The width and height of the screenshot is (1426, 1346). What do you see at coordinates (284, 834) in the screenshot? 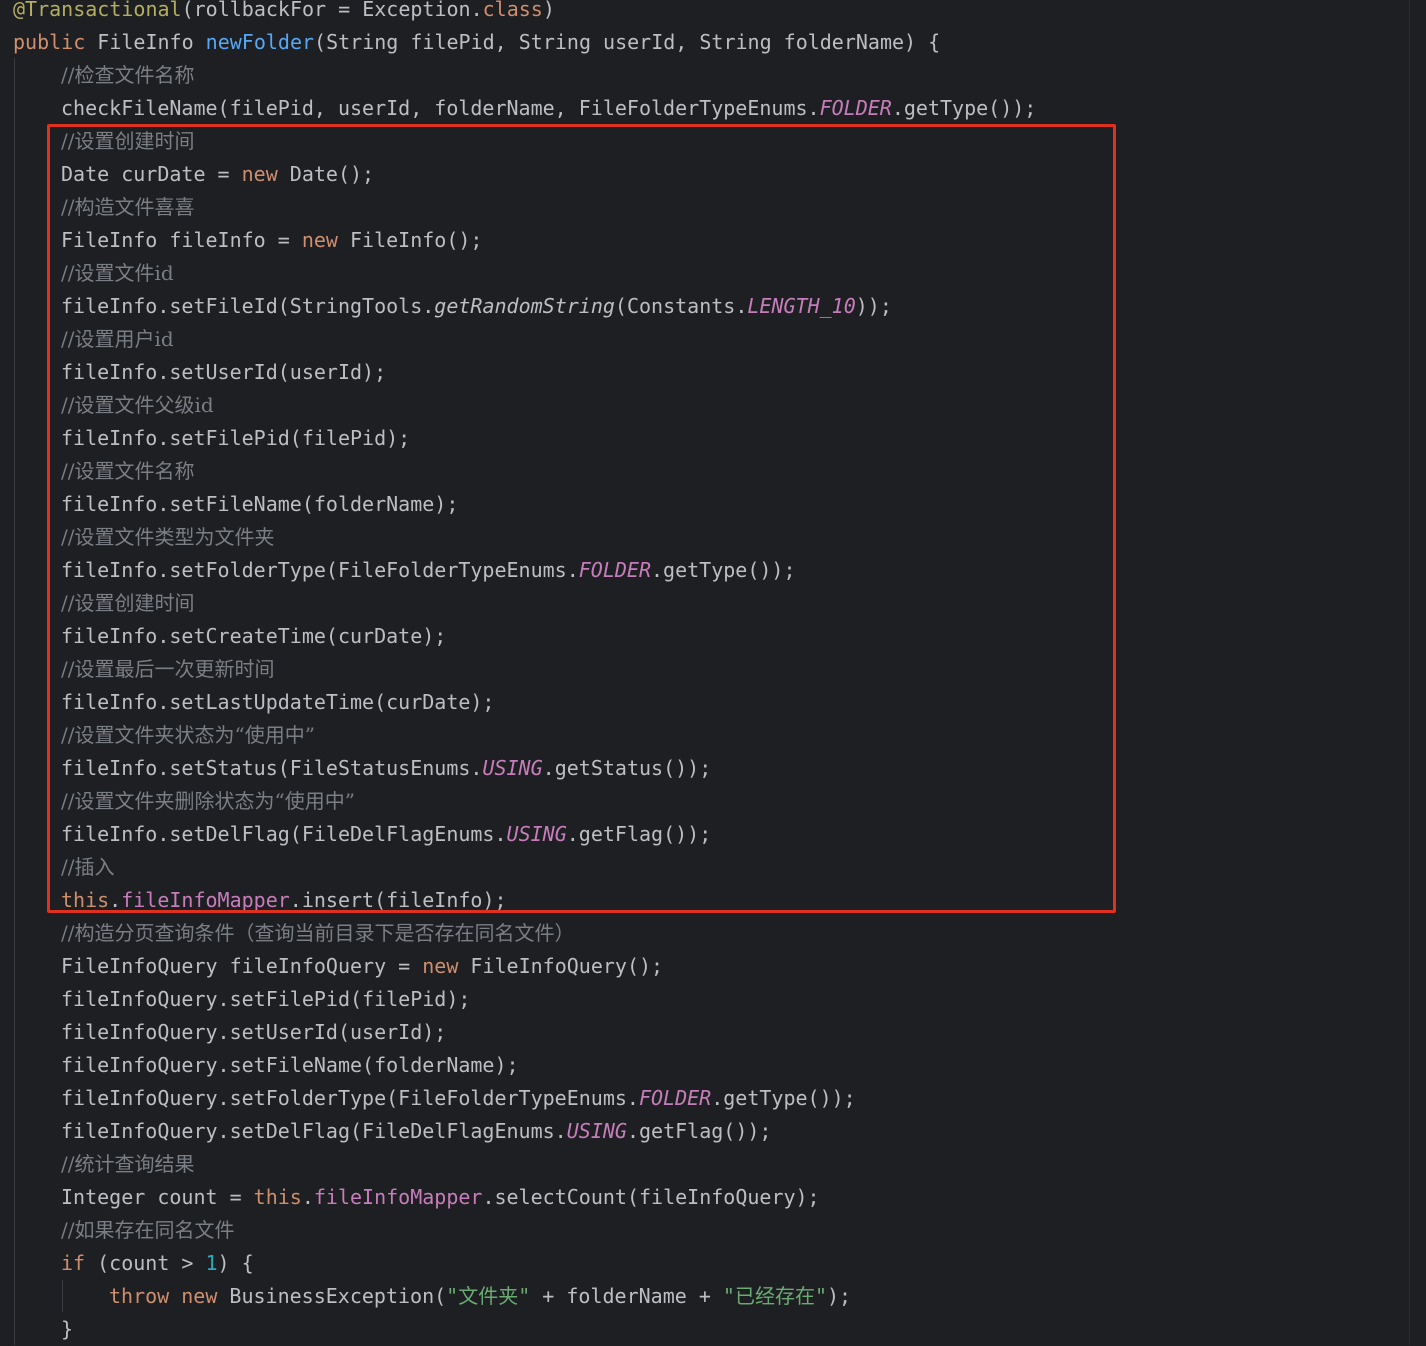
I see `code-token: fileInfo.setDelFlag(FileDelFlagEnums.` at bounding box center [284, 834].